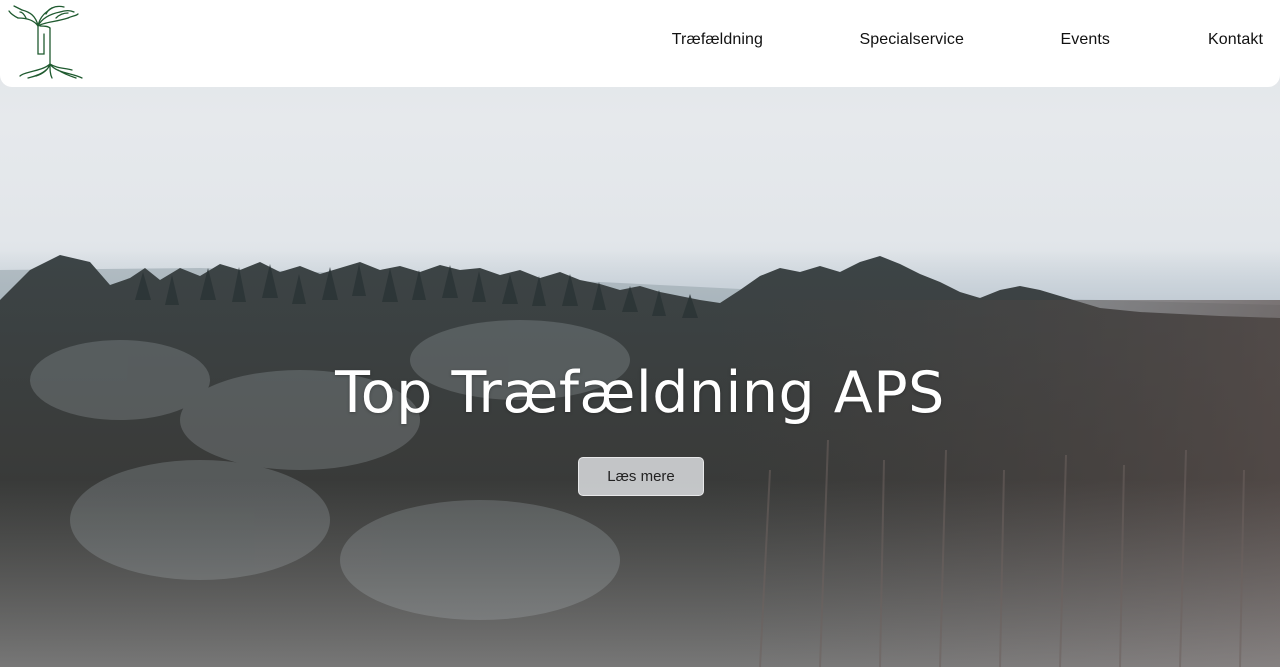  What do you see at coordinates (717, 40) in the screenshot?
I see `nav-item-traefaeldning: Træfældning` at bounding box center [717, 40].